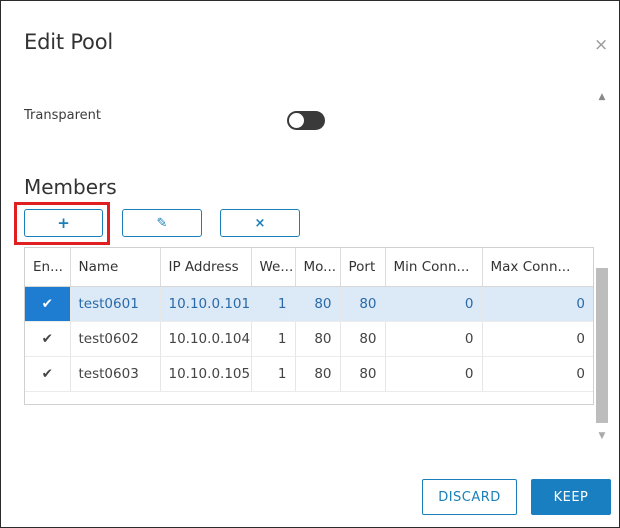  Describe the element at coordinates (306, 120) in the screenshot. I see `transparent-toggle` at that location.